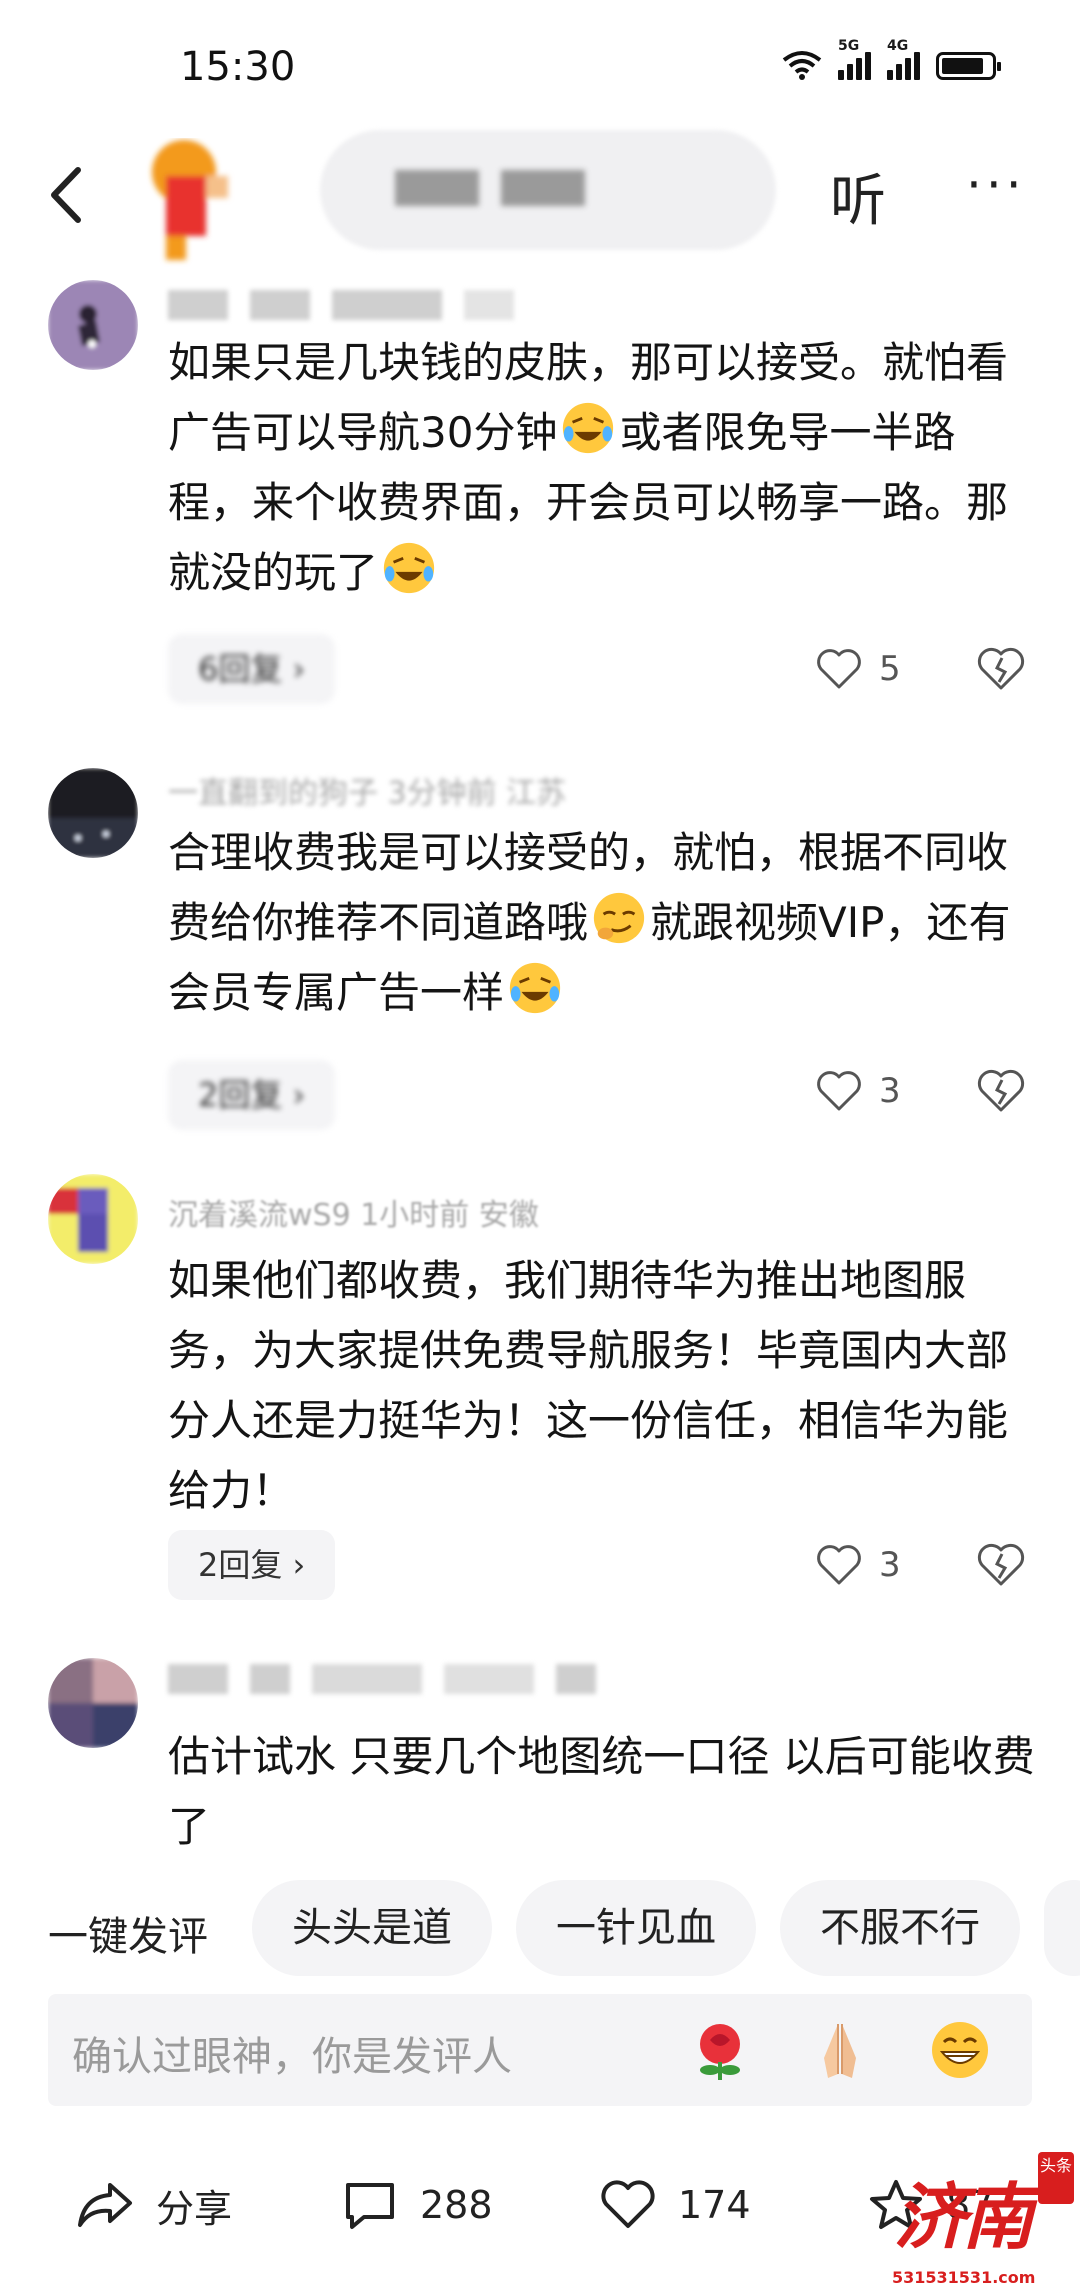  What do you see at coordinates (960, 2050) in the screenshot?
I see `grinning-face-emoji-icon` at bounding box center [960, 2050].